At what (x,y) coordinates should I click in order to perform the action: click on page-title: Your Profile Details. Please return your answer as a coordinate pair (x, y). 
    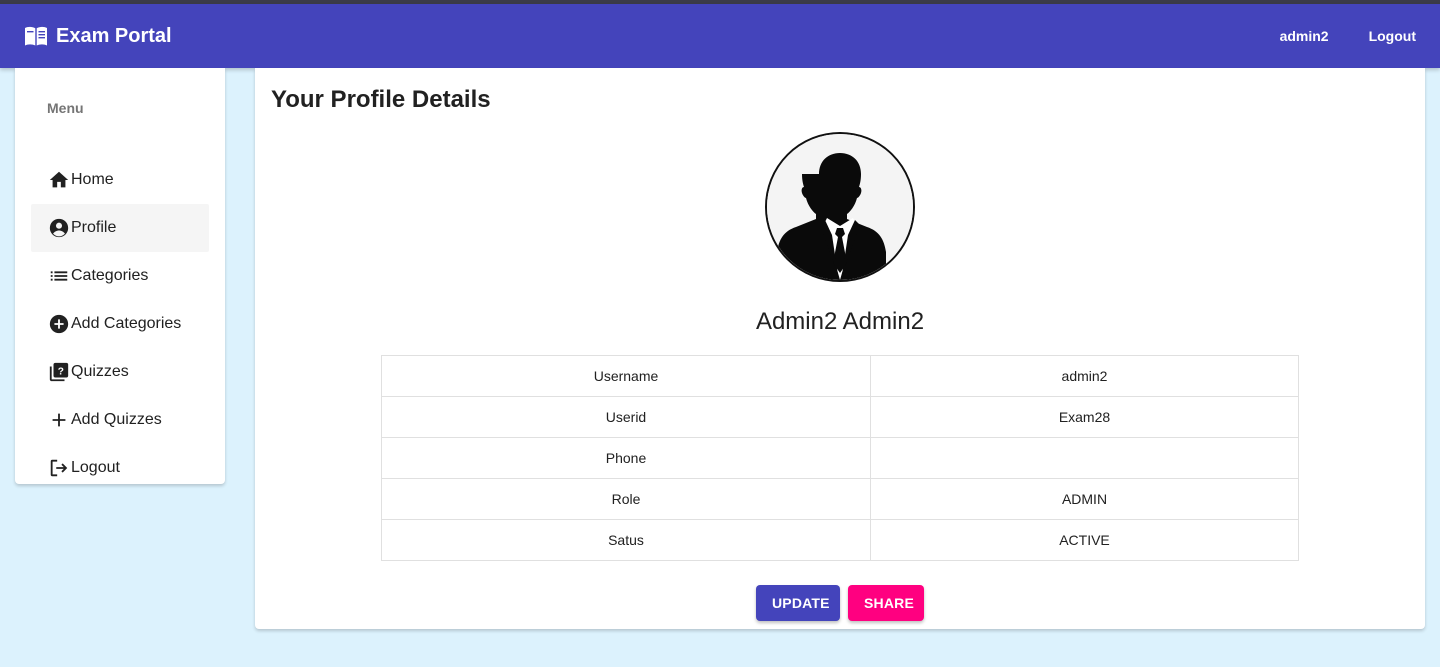
    Looking at the image, I should click on (381, 99).